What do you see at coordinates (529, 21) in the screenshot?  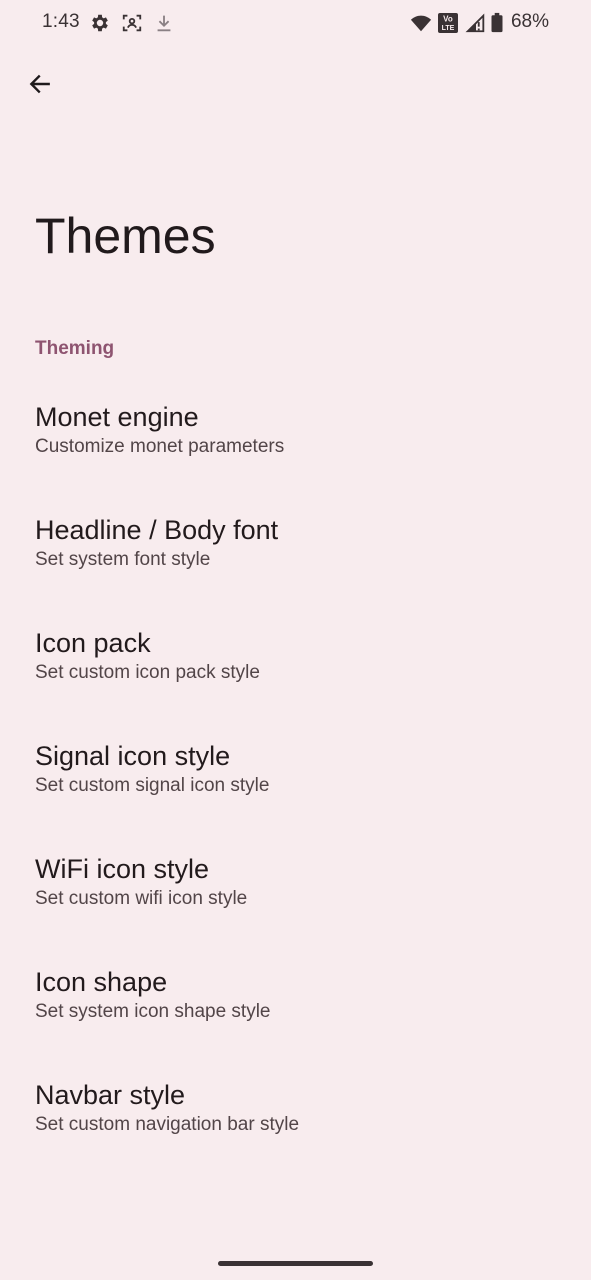 I see `battery-percent: 68%` at bounding box center [529, 21].